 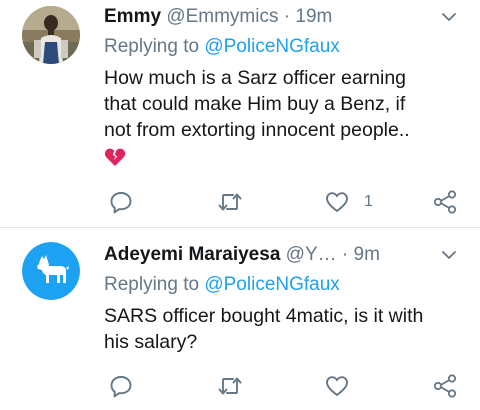 I want to click on timestamp: 19m, so click(x=313, y=16).